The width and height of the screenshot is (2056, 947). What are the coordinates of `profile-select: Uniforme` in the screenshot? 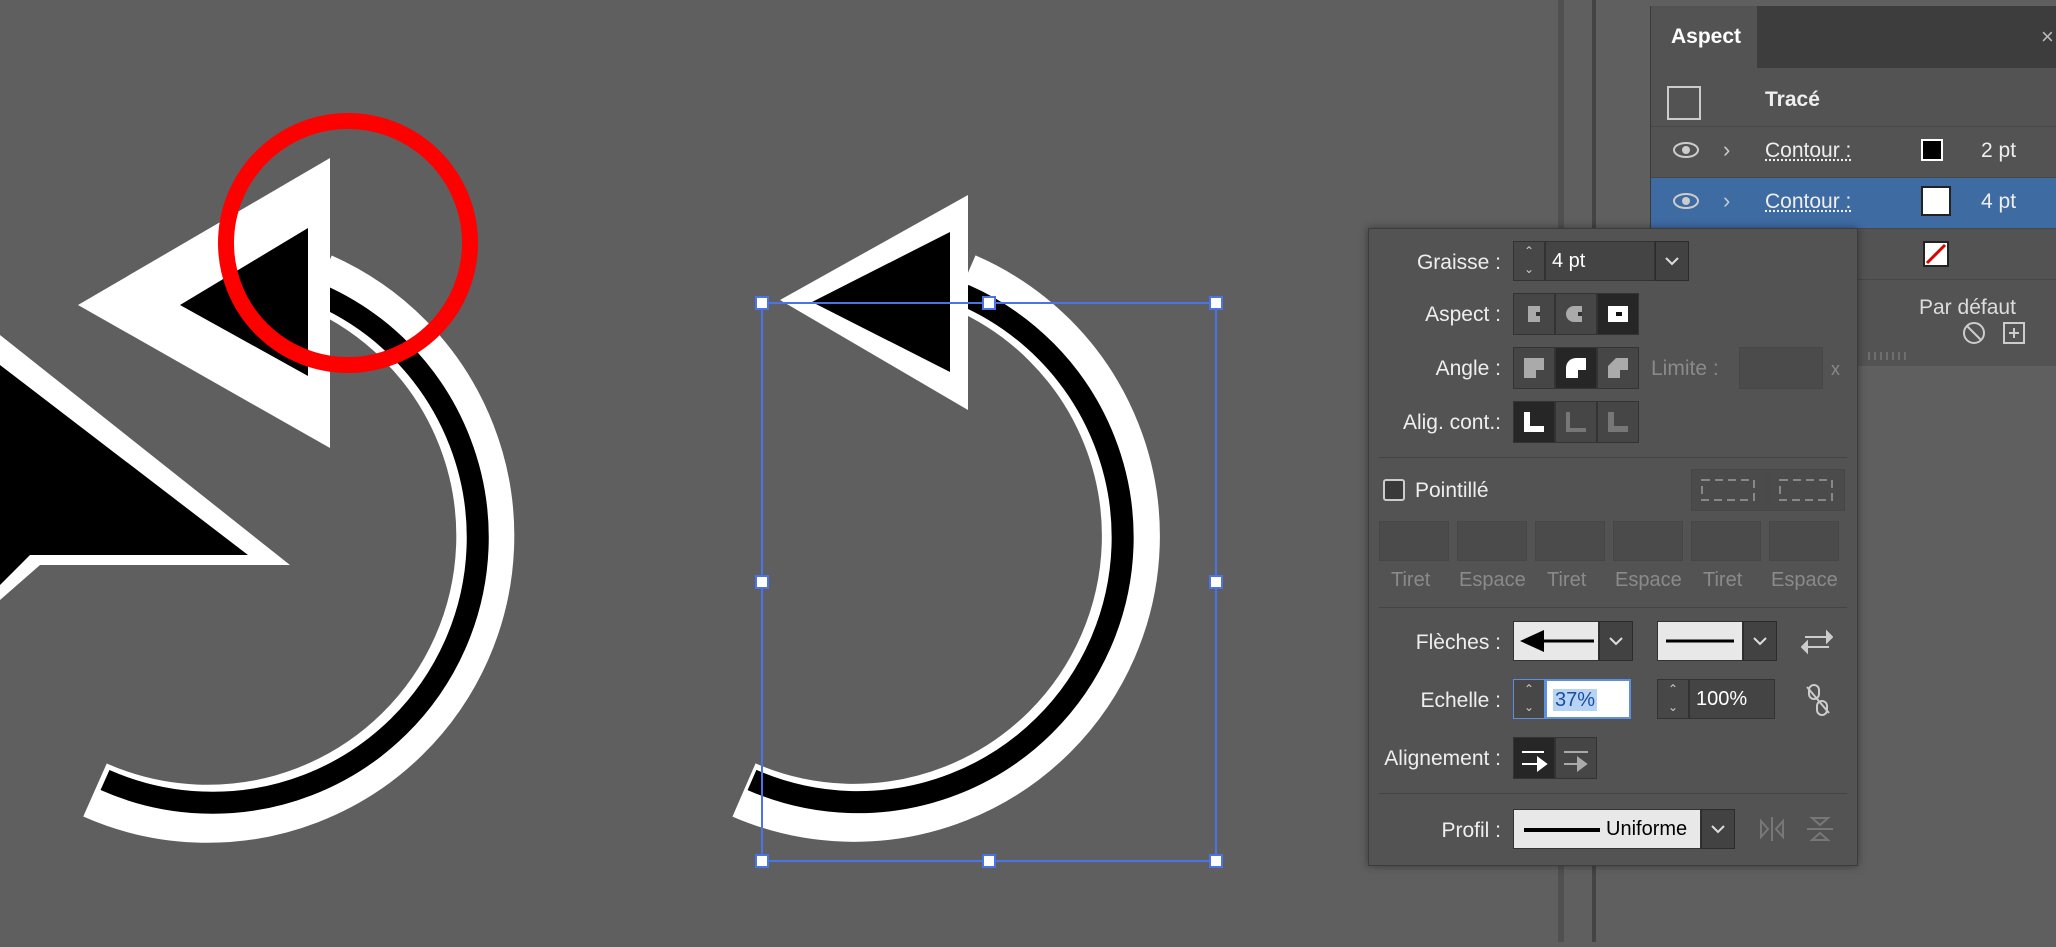 It's located at (1607, 829).